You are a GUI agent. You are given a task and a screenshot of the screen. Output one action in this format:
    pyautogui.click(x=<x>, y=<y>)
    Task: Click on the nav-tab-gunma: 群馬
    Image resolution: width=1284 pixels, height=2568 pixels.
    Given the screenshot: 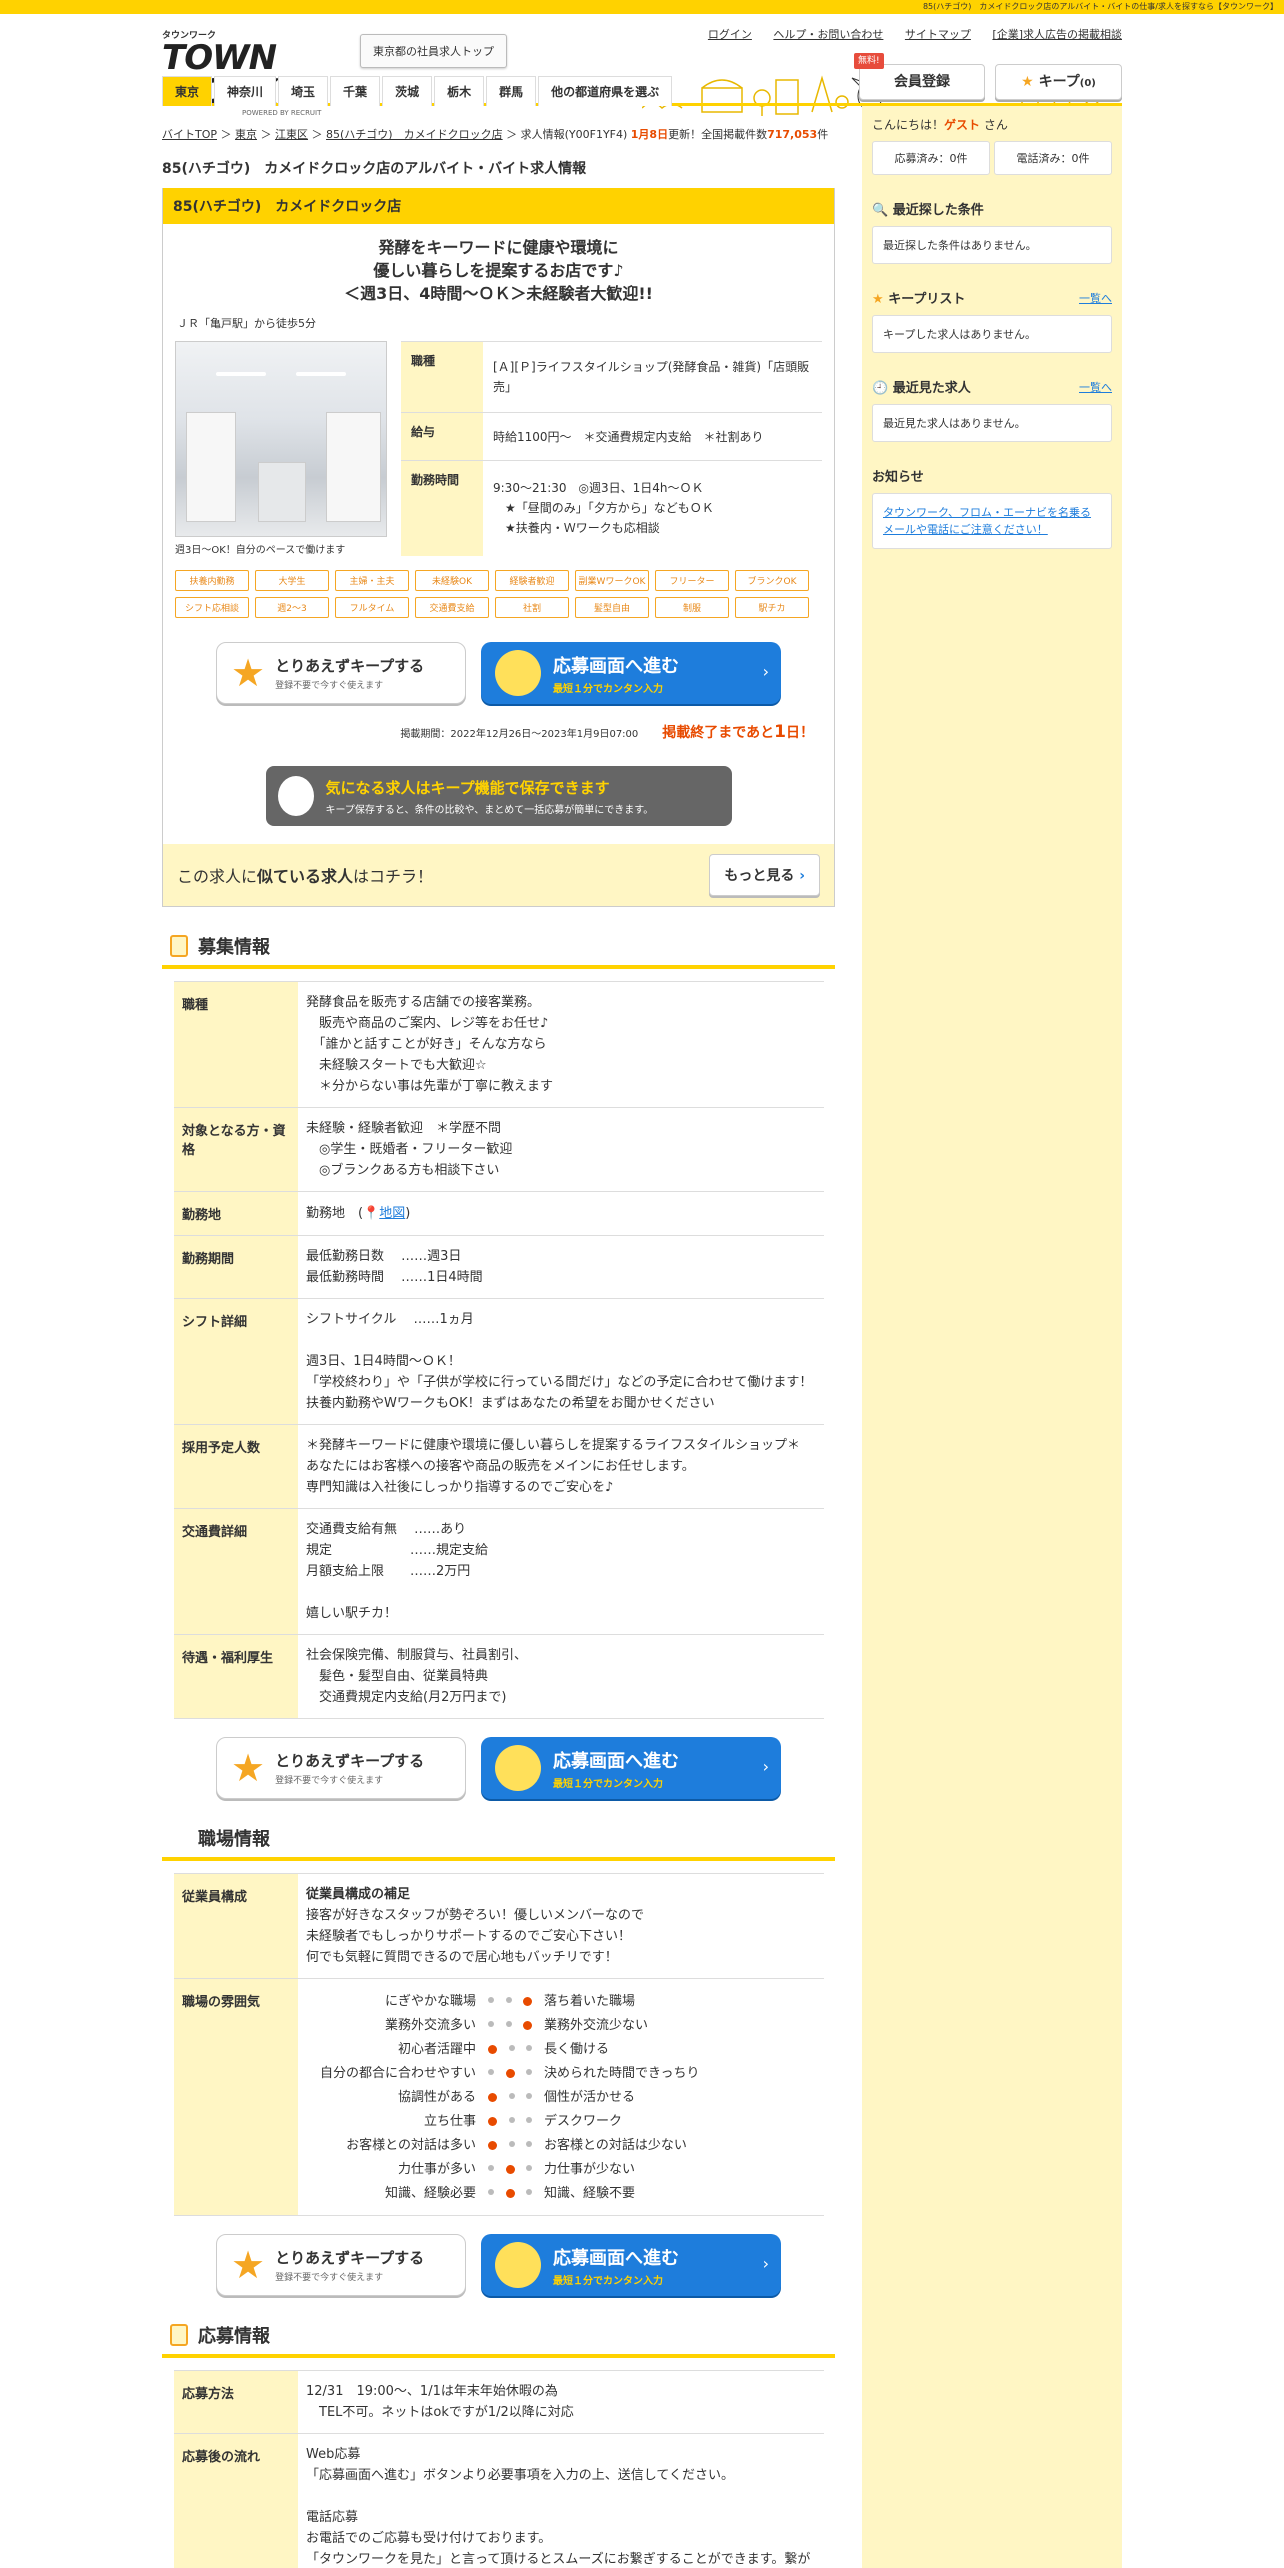 What is the action you would take?
    pyautogui.click(x=511, y=91)
    